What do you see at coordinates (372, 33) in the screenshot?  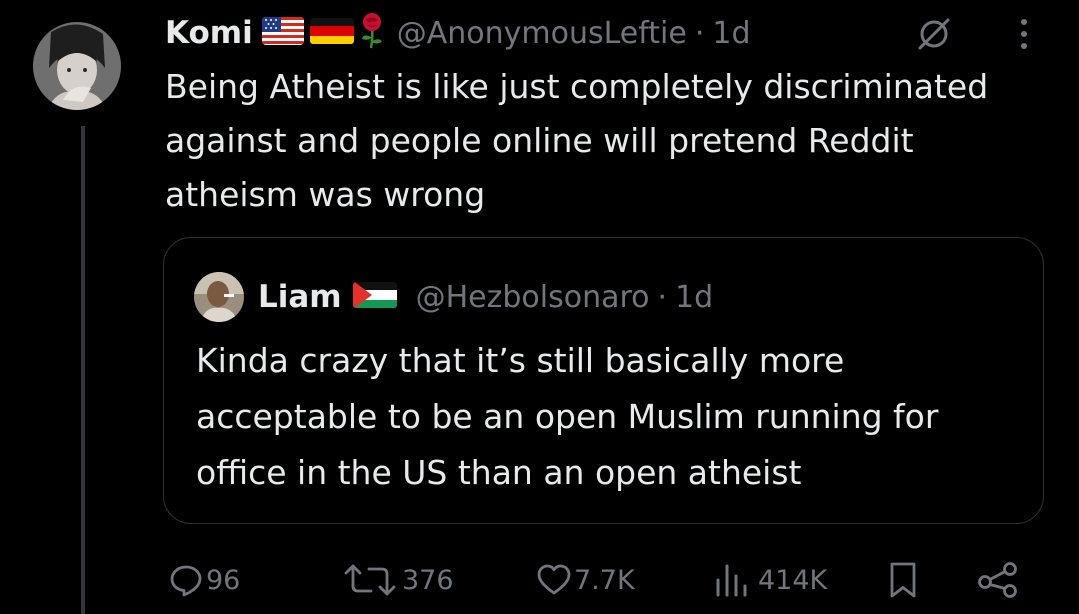 I see `rose-icon` at bounding box center [372, 33].